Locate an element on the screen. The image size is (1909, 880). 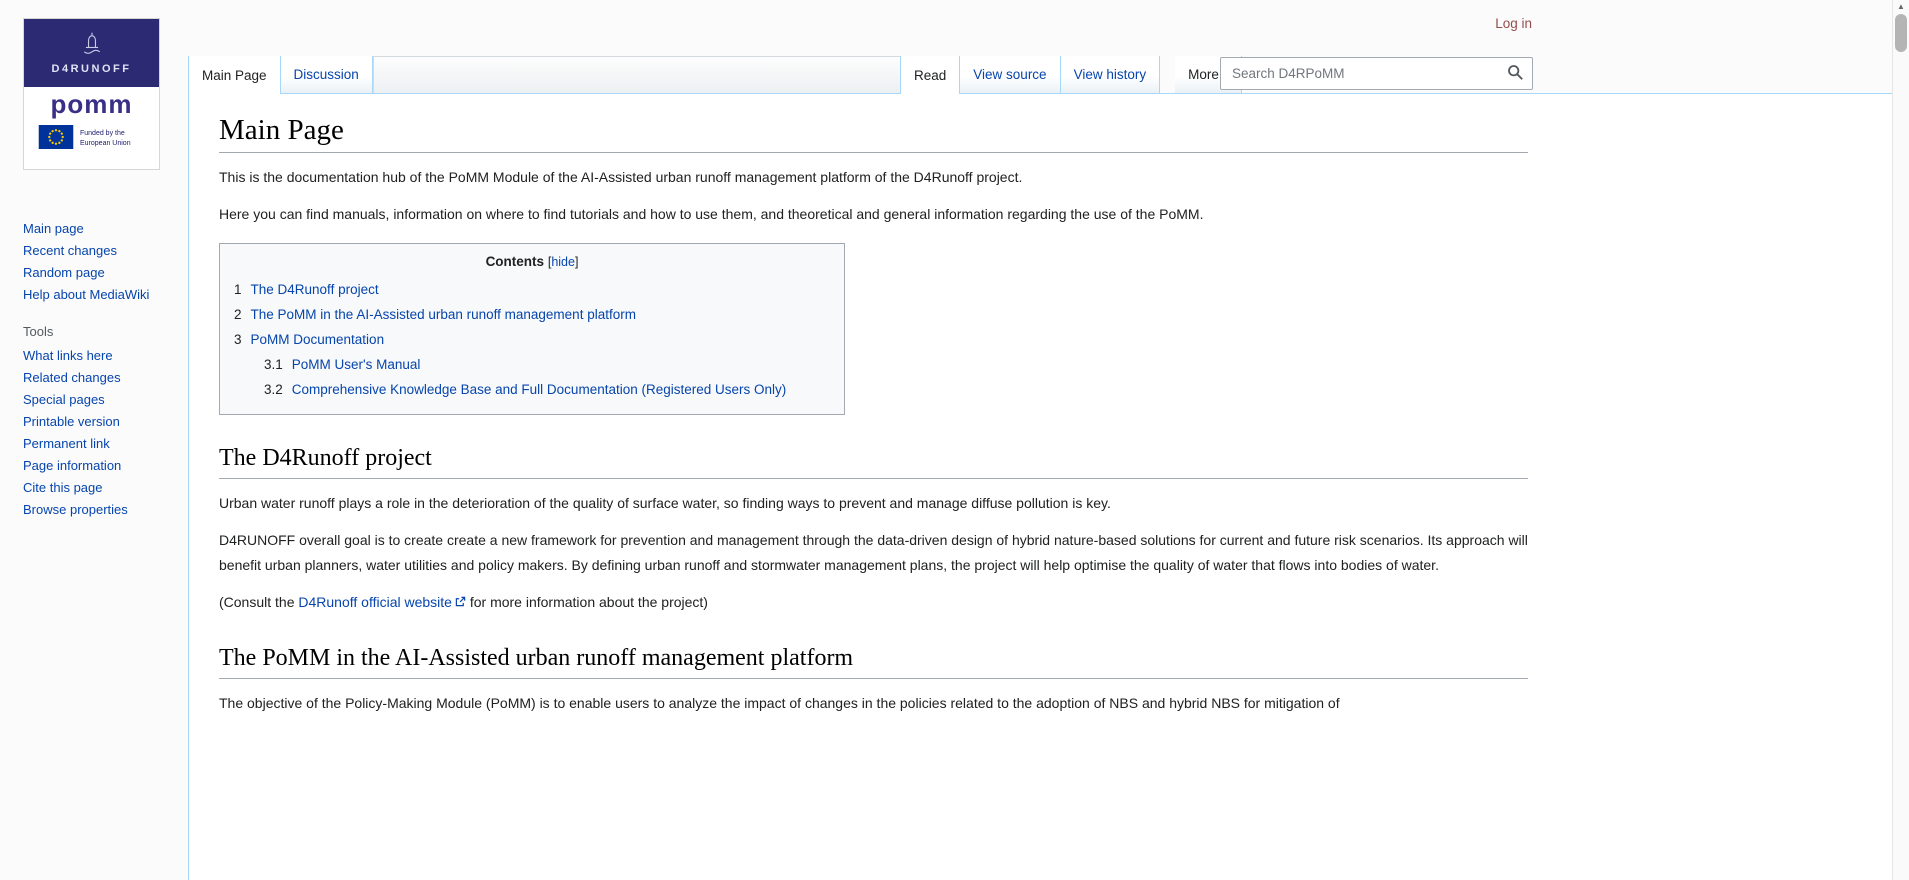
logo-top-panel: D4RUNOFF is located at coordinates (91, 53).